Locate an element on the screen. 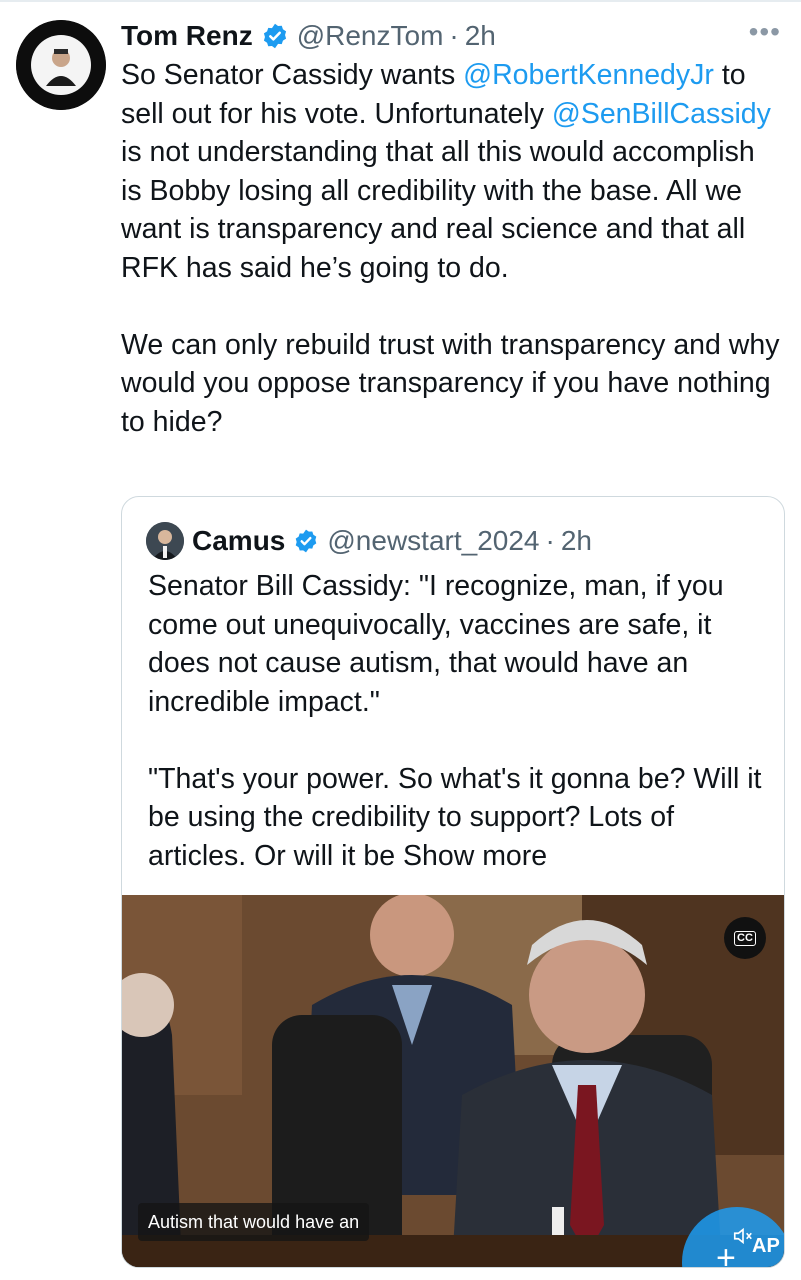 The height and width of the screenshot is (1280, 801). tweet-header: Tom Renz @RenzTom · 2h is located at coordinates (308, 36).